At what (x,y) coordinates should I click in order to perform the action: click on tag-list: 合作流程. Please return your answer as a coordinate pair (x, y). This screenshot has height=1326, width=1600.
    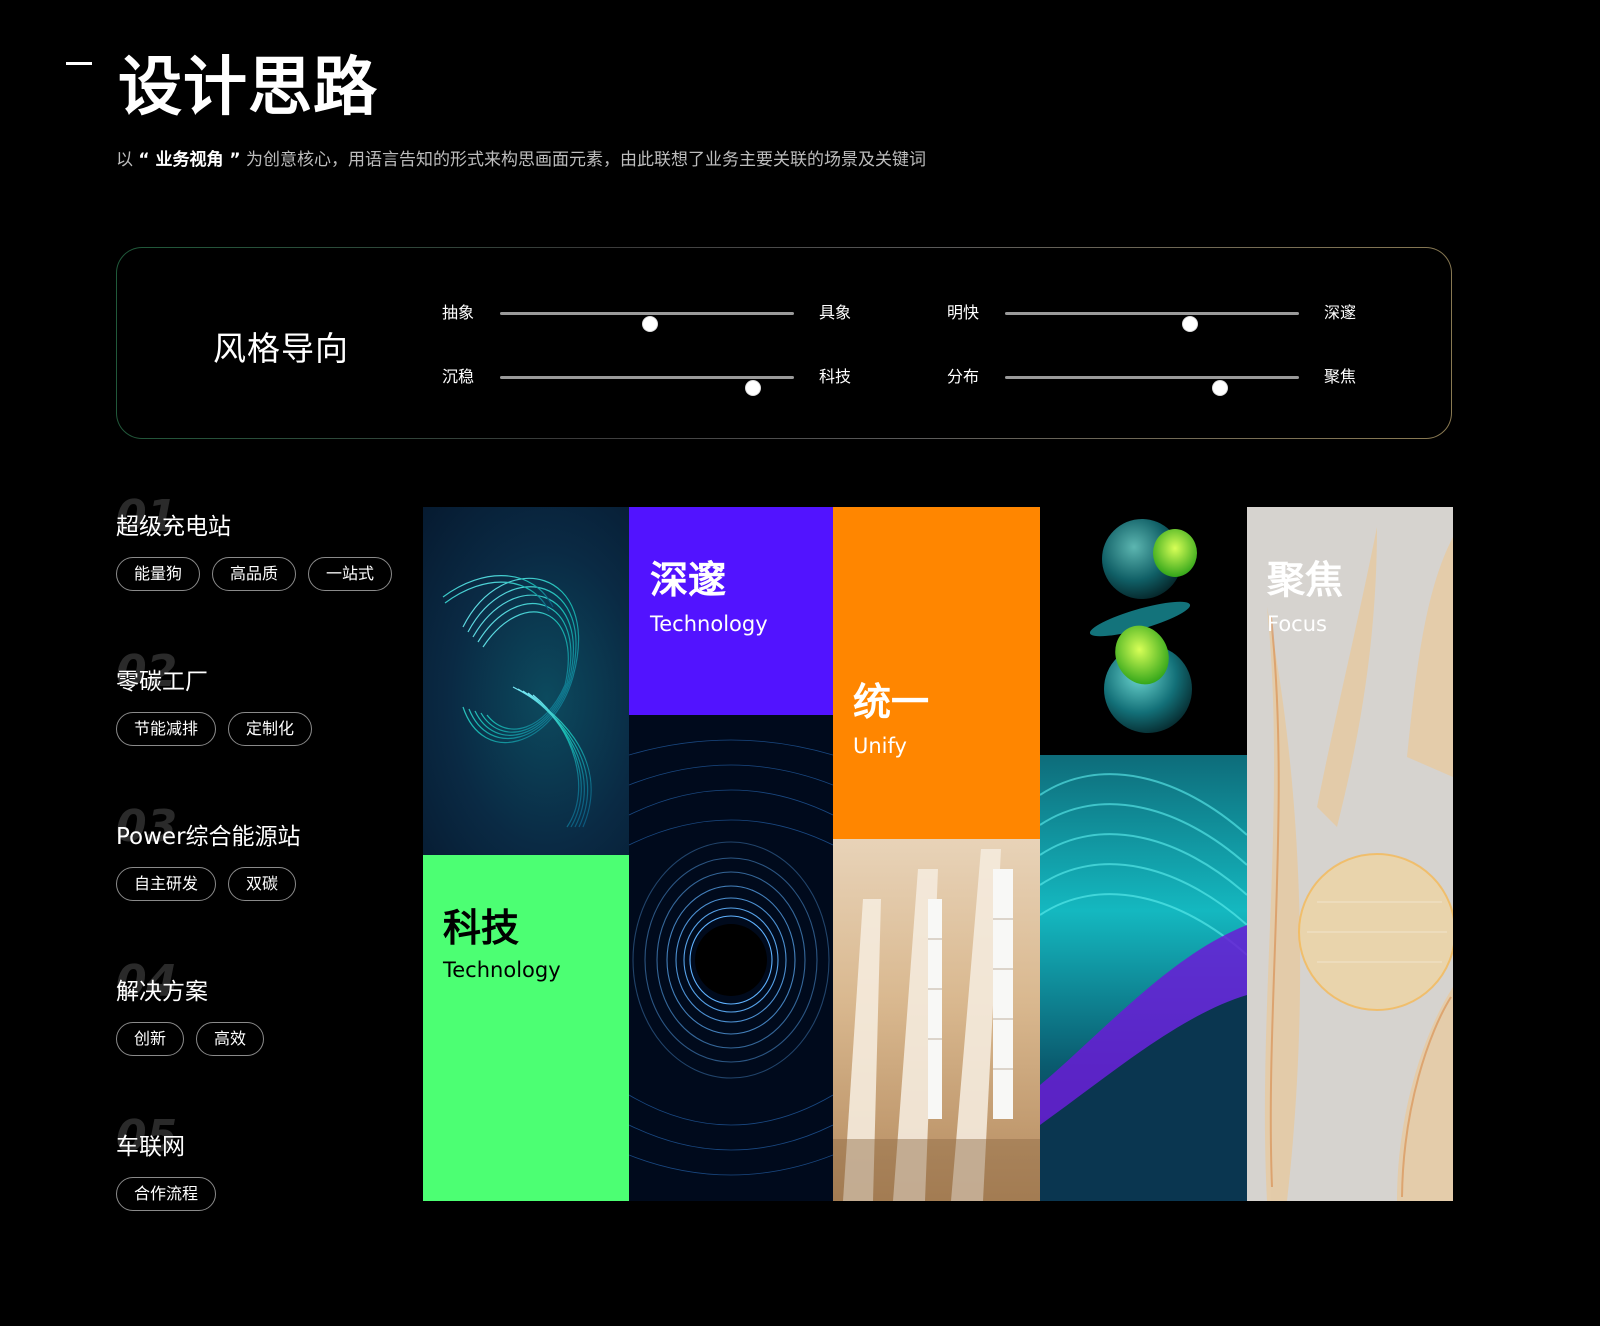
    Looking at the image, I should click on (166, 1194).